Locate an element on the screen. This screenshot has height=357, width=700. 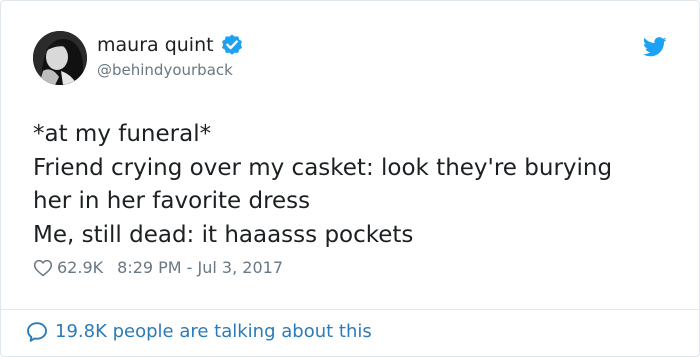
avatar is located at coordinates (60, 58).